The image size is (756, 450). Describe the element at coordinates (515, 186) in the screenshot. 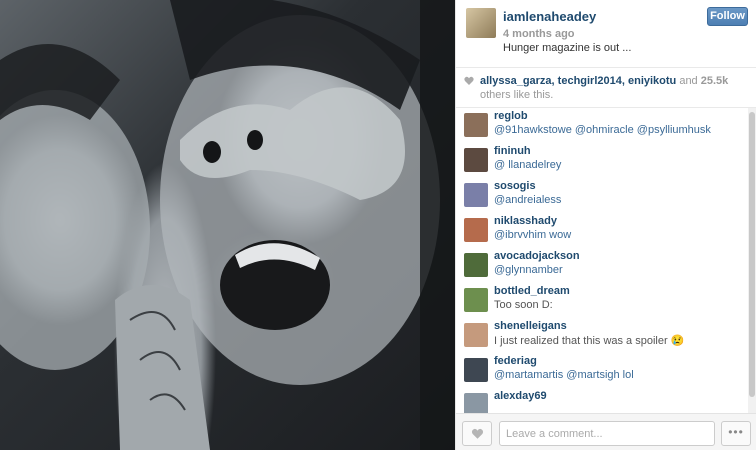

I see `commenter-username: sosogis` at that location.